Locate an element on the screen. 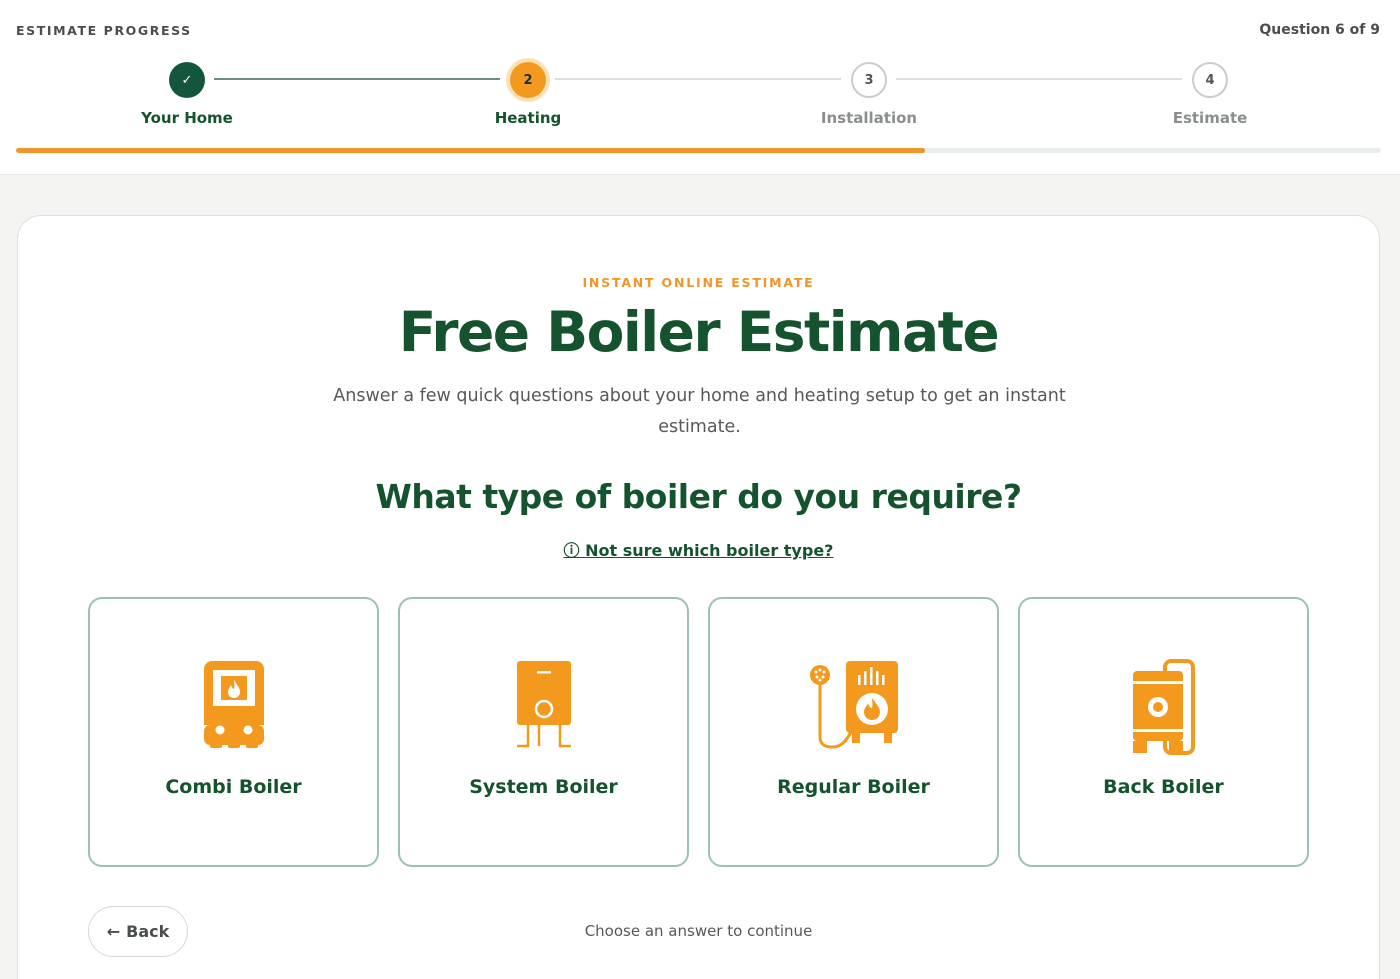 The image size is (1400, 979). step-number: 2 is located at coordinates (528, 80).